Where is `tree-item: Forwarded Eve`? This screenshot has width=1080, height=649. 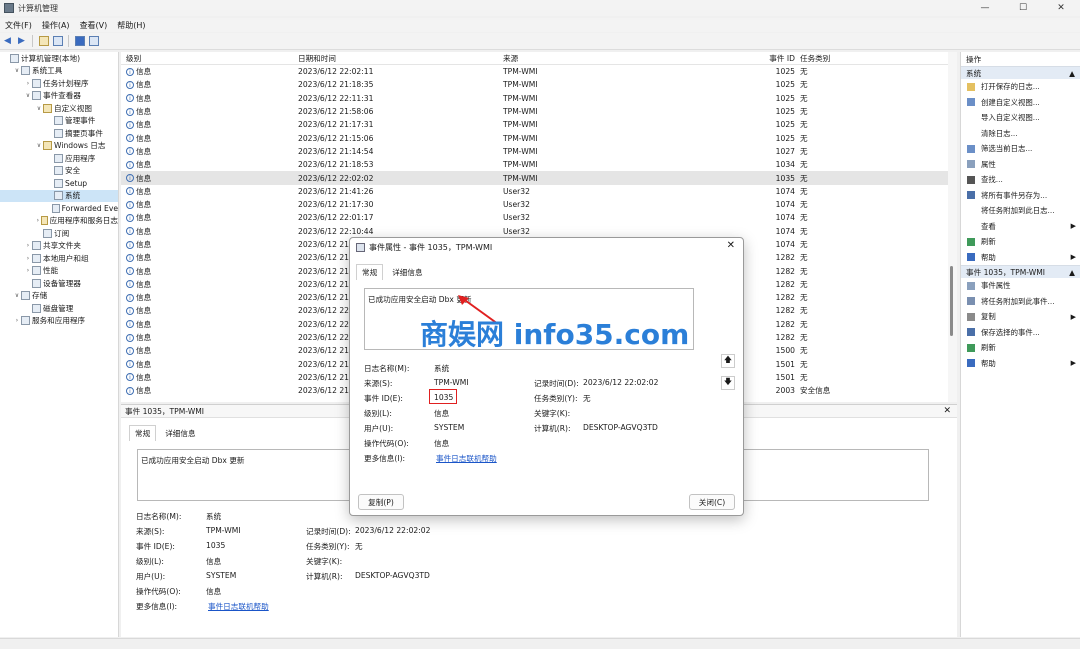
tree-item: Forwarded Eve is located at coordinates (59, 208).